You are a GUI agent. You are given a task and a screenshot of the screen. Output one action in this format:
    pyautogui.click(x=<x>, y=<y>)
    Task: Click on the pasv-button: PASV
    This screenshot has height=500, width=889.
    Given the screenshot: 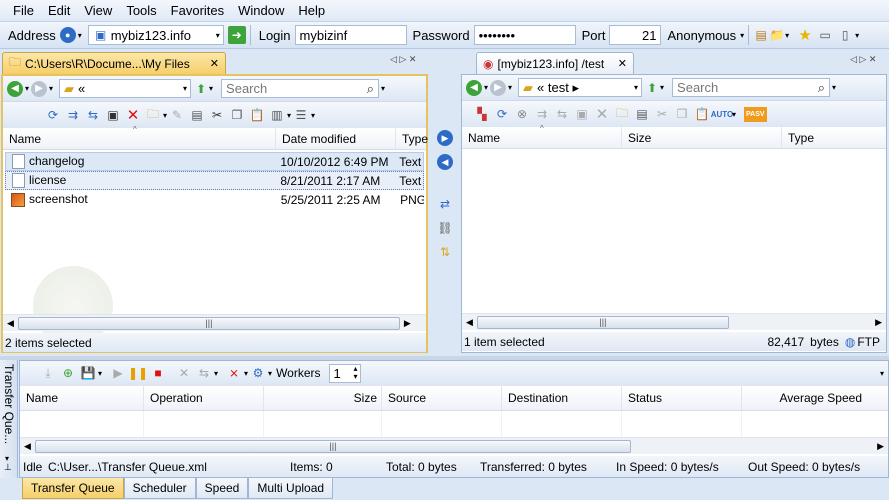 What is the action you would take?
    pyautogui.click(x=755, y=114)
    